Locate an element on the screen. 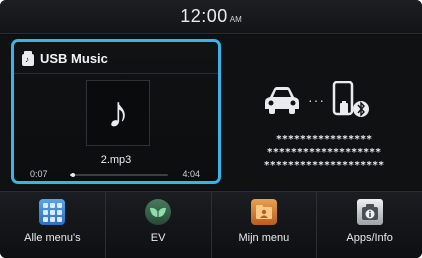 This screenshot has width=422, height=258. track-name: 2.mp3 is located at coordinates (116, 160).